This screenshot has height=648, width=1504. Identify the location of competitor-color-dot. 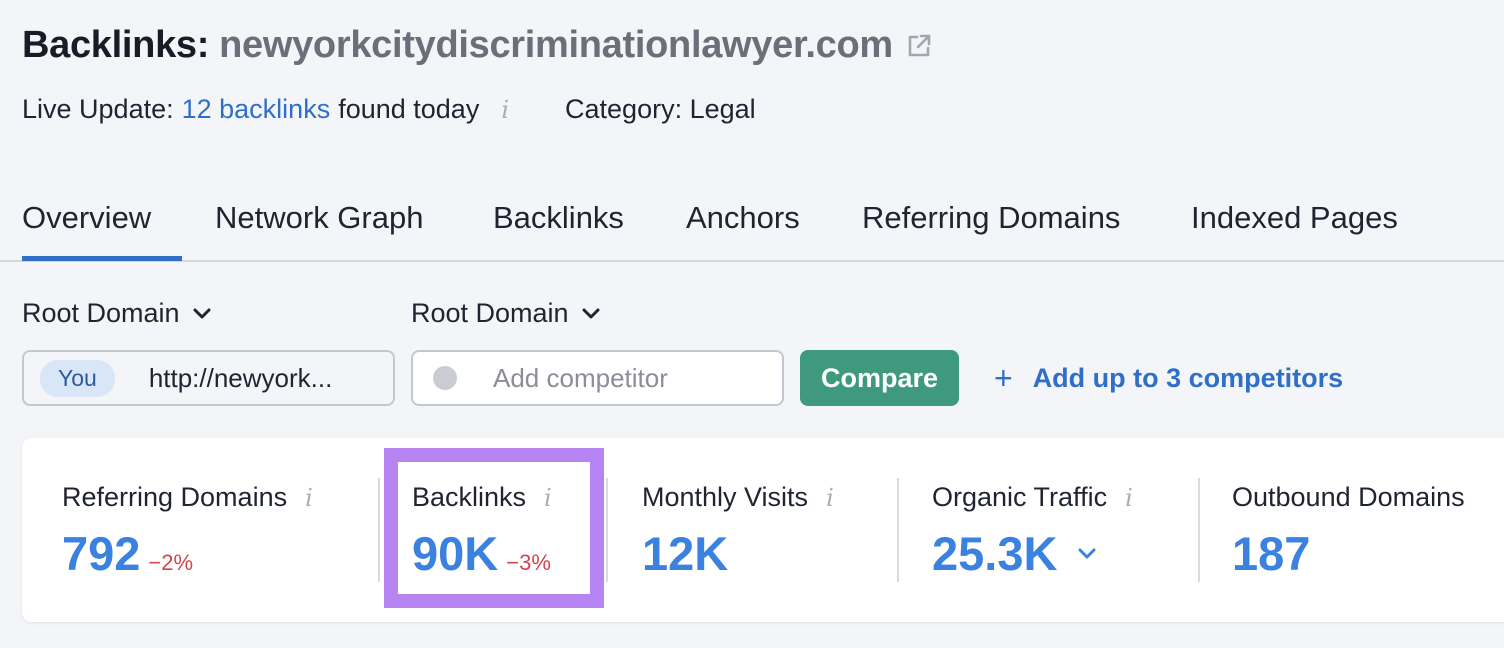
(445, 378).